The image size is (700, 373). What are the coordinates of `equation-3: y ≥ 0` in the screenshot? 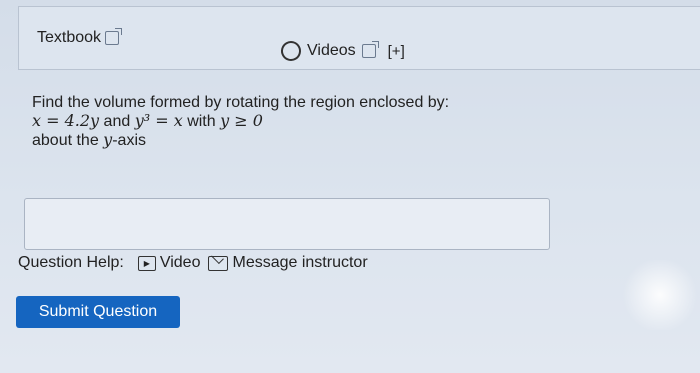 It's located at (241, 120).